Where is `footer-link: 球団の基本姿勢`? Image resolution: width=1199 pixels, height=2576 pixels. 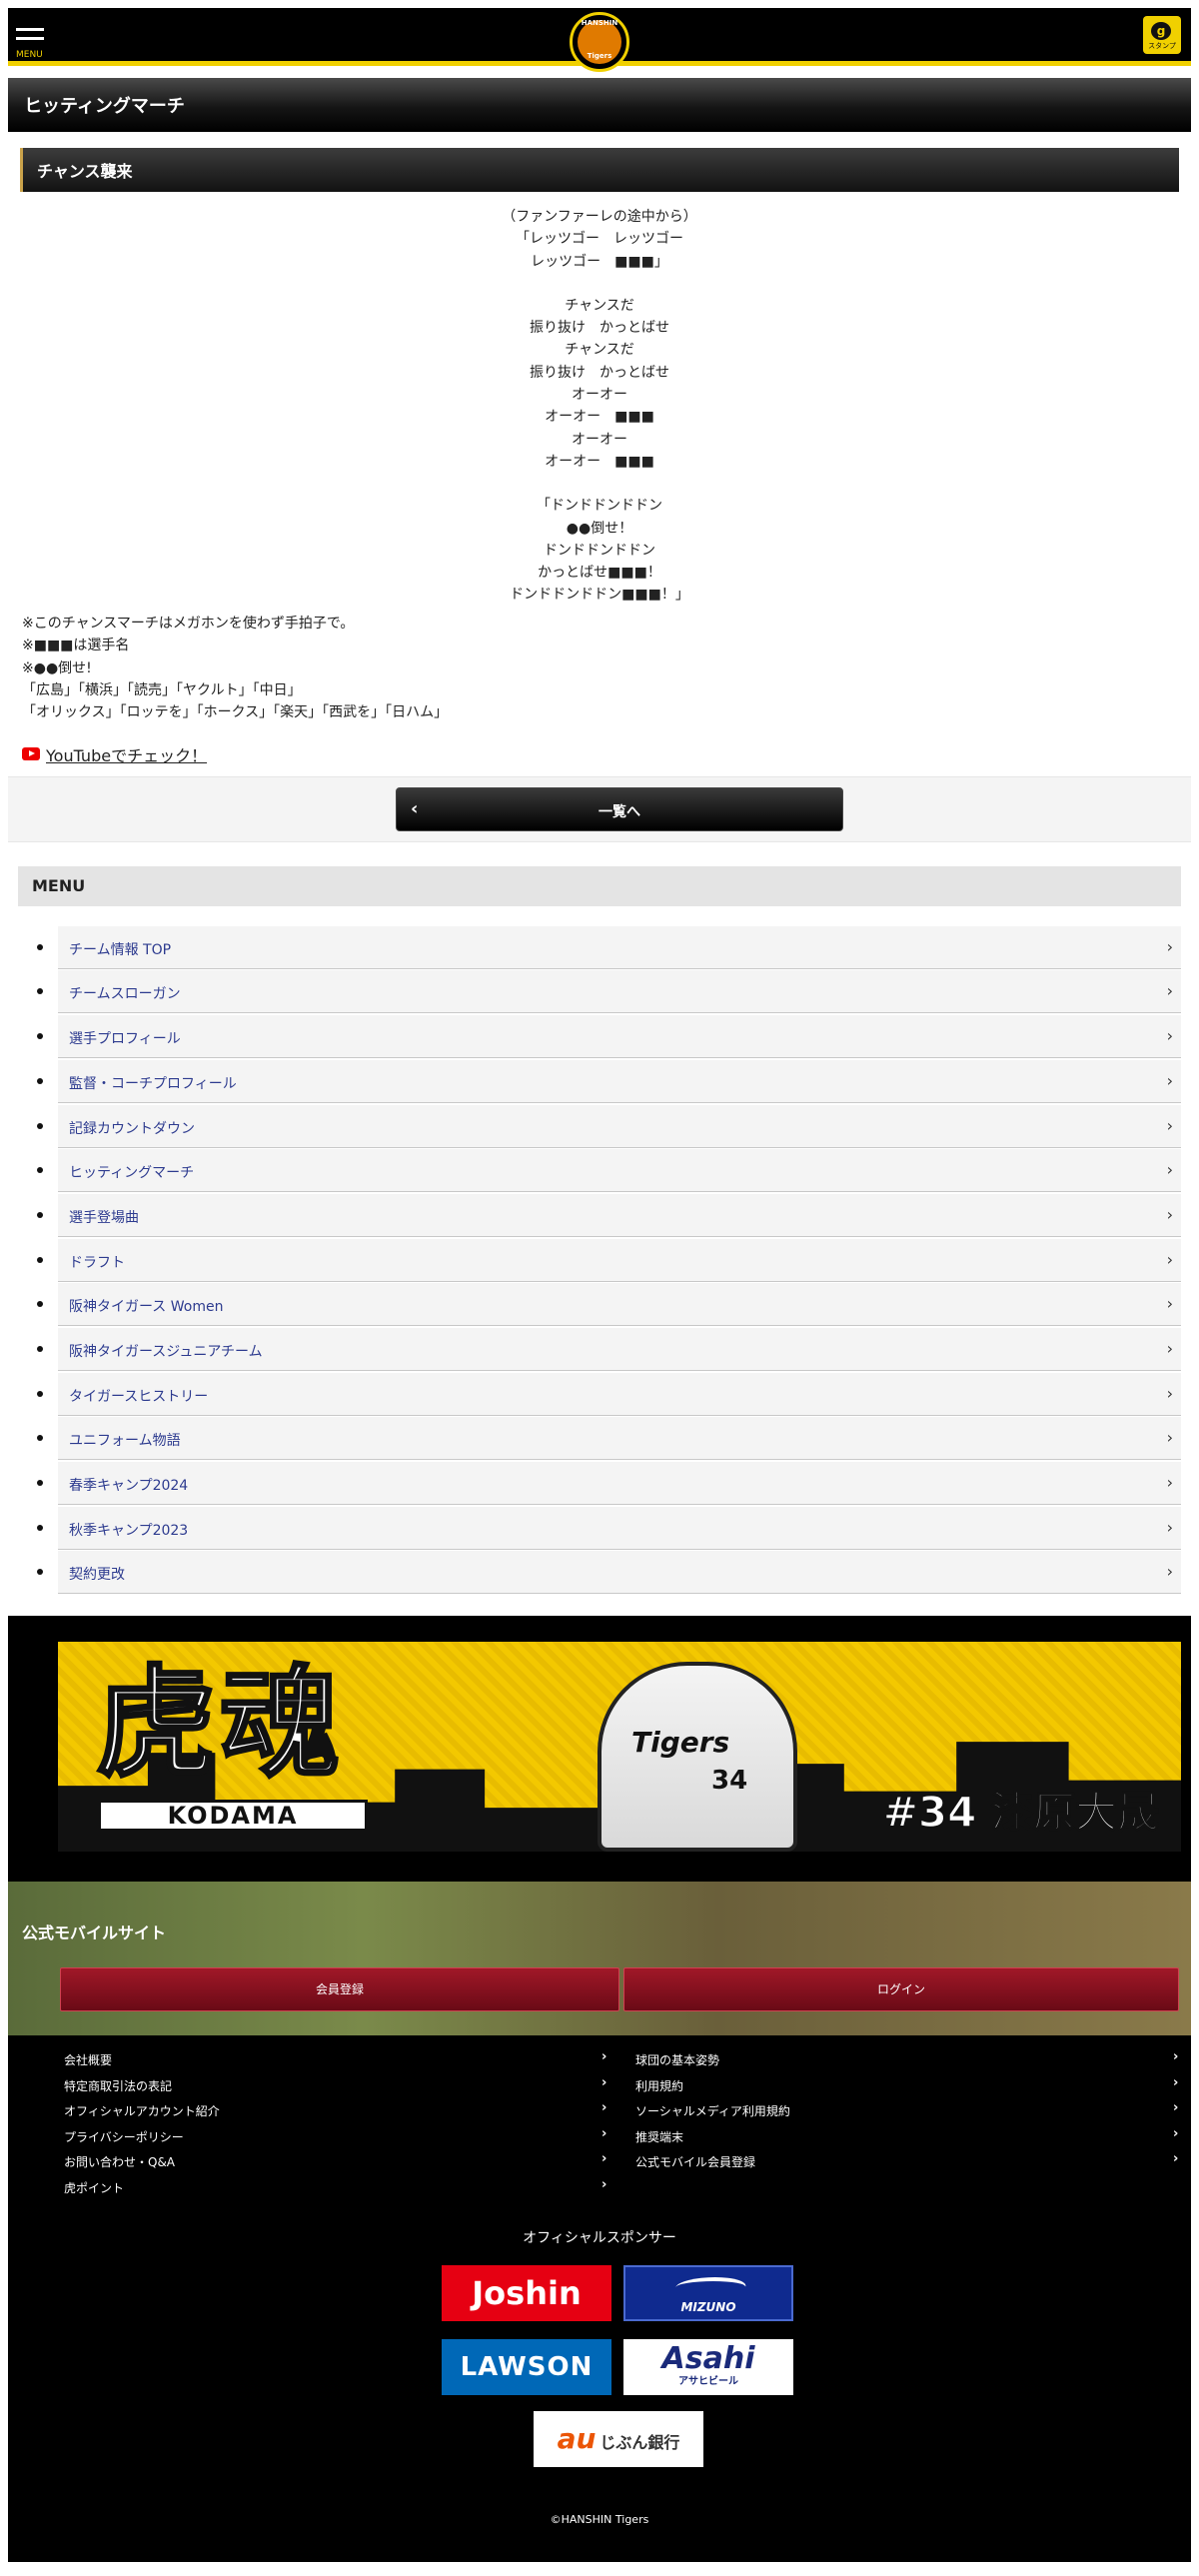 footer-link: 球団の基本姿勢 is located at coordinates (677, 2059).